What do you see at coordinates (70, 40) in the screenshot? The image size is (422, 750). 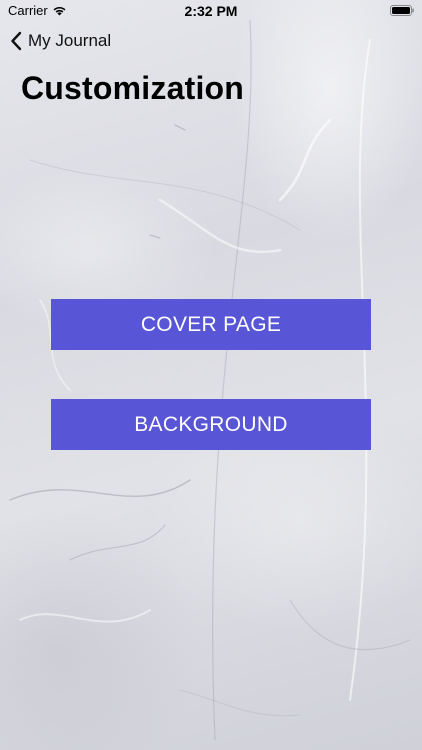 I see `back-label: My Journal` at bounding box center [70, 40].